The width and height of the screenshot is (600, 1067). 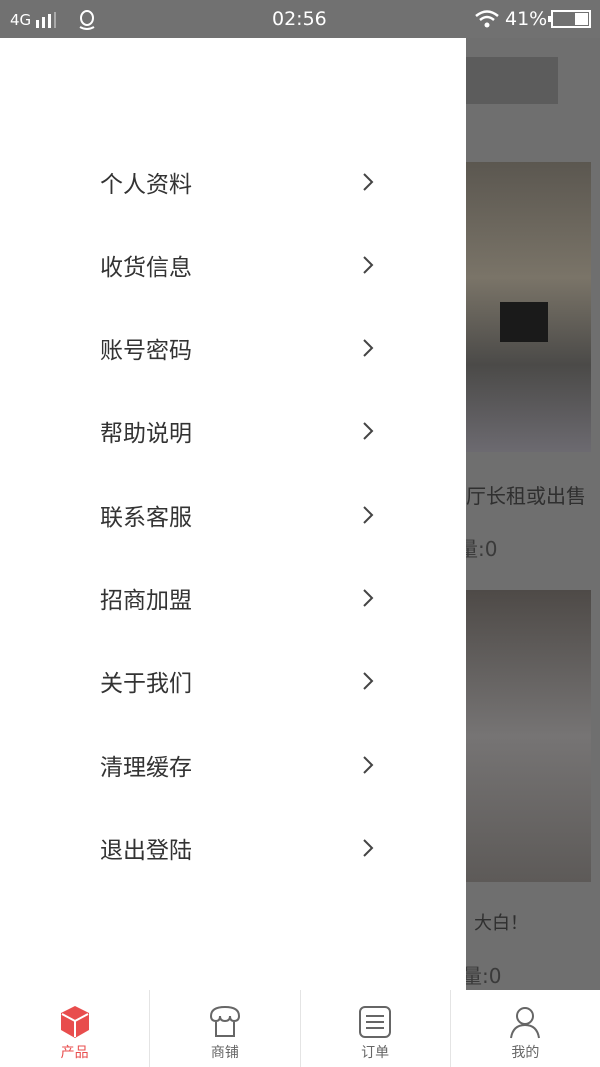 What do you see at coordinates (233, 681) in the screenshot?
I see `drawer-menu-item: 关于我们` at bounding box center [233, 681].